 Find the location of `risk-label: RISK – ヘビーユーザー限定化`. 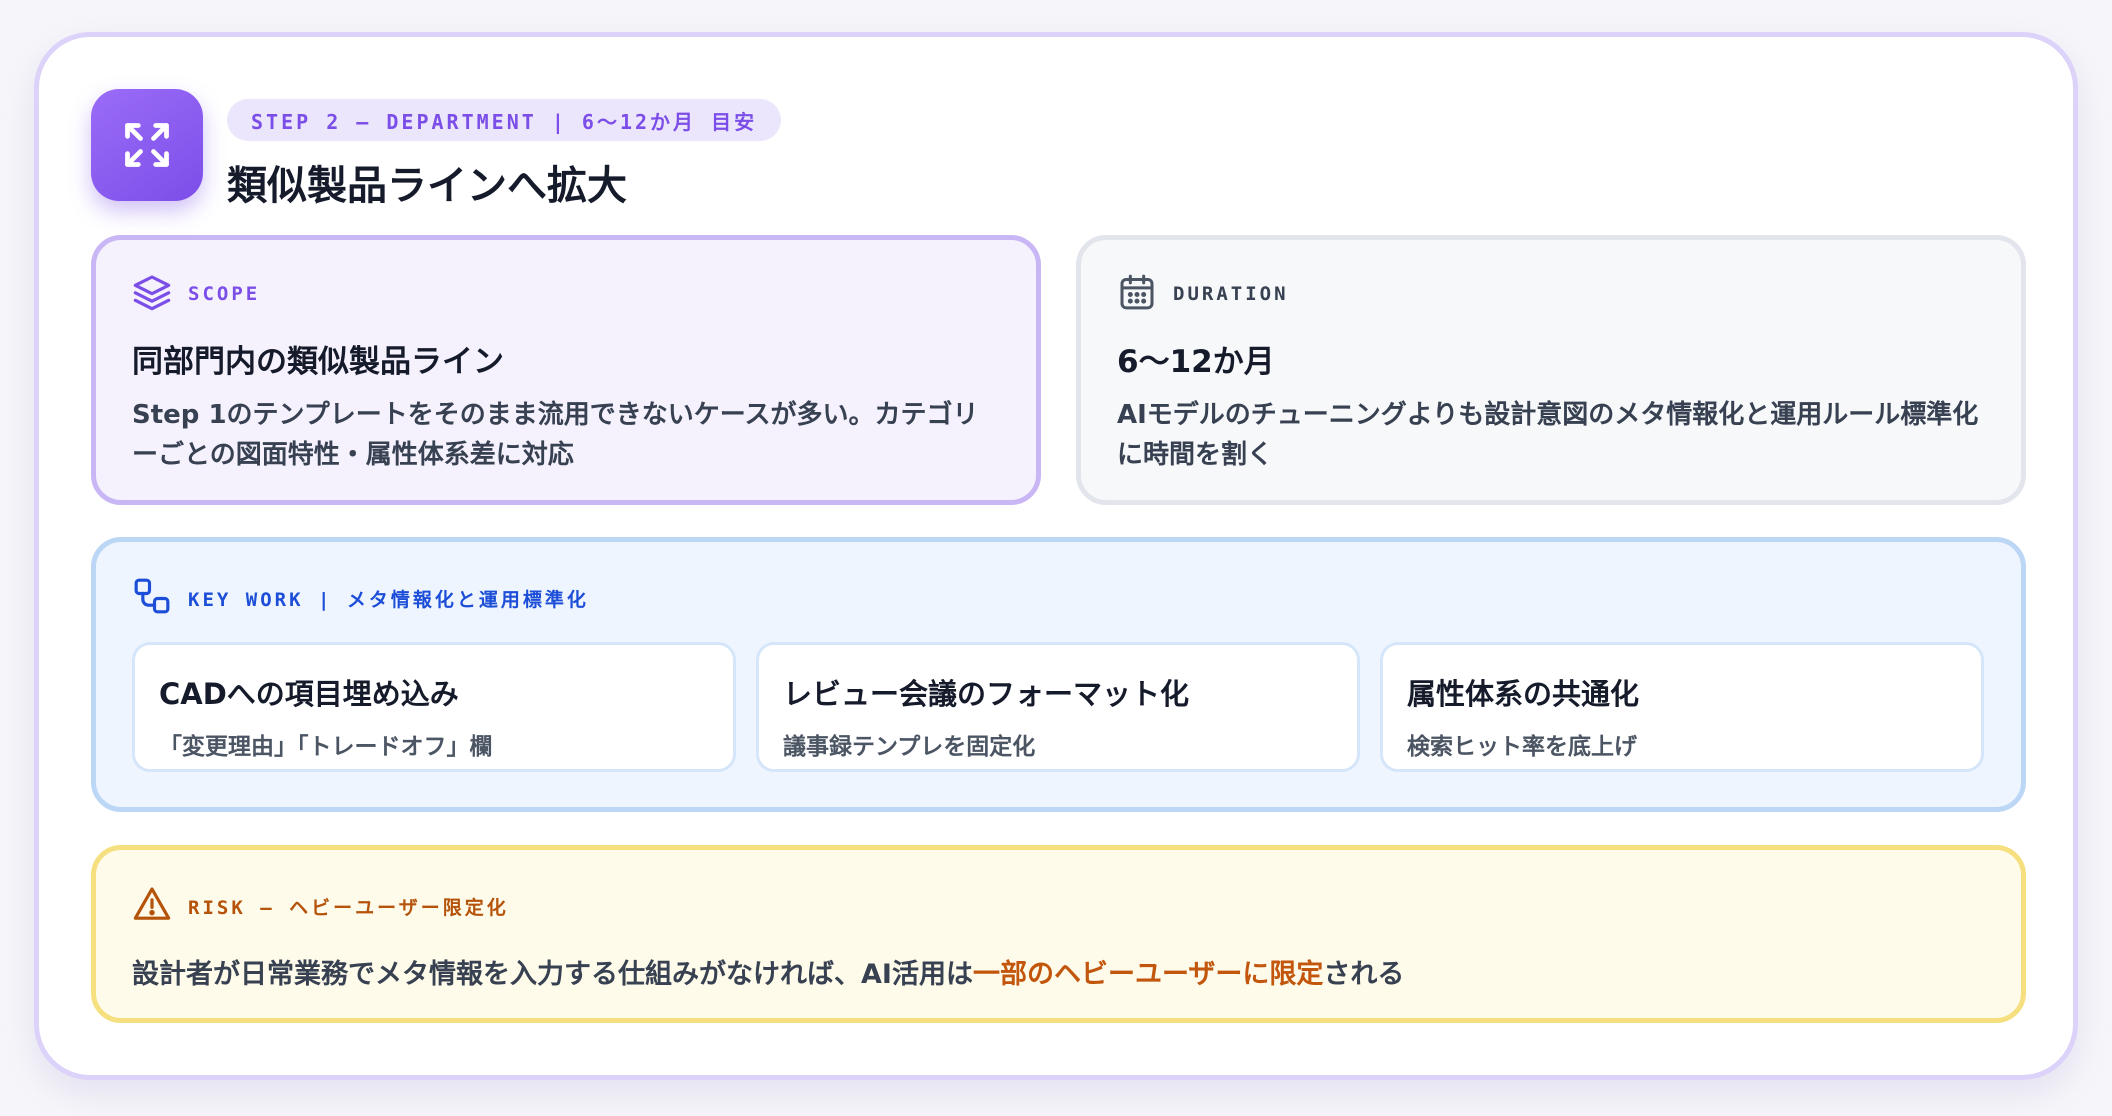

risk-label: RISK – ヘビーユーザー限定化 is located at coordinates (348, 907).